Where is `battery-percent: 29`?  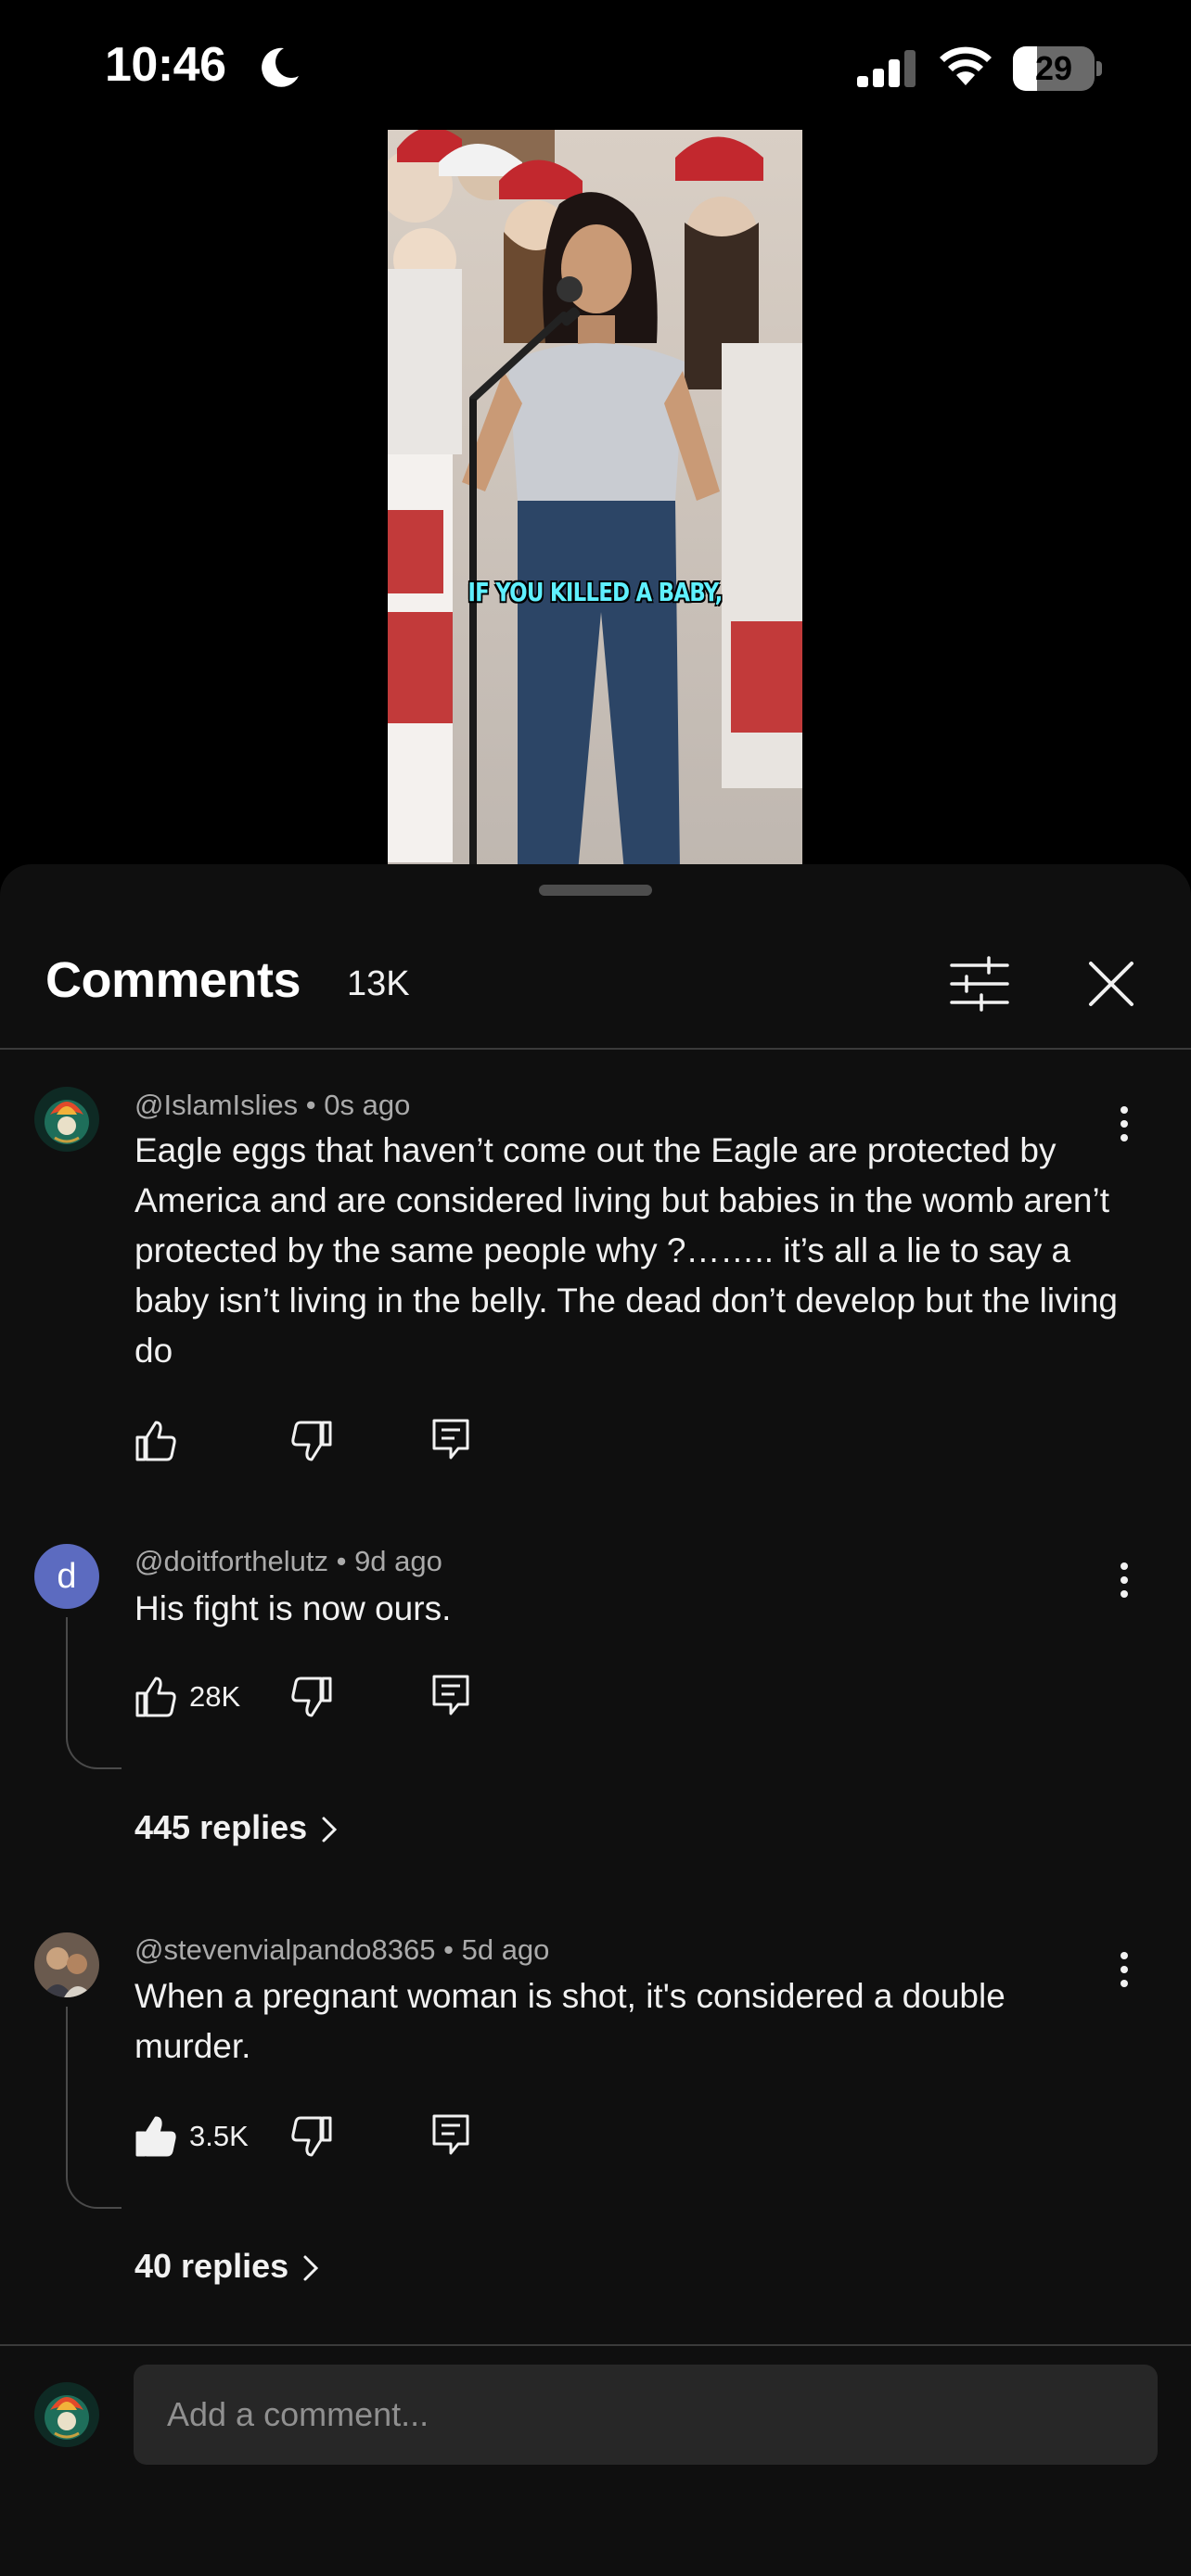 battery-percent: 29 is located at coordinates (1053, 68).